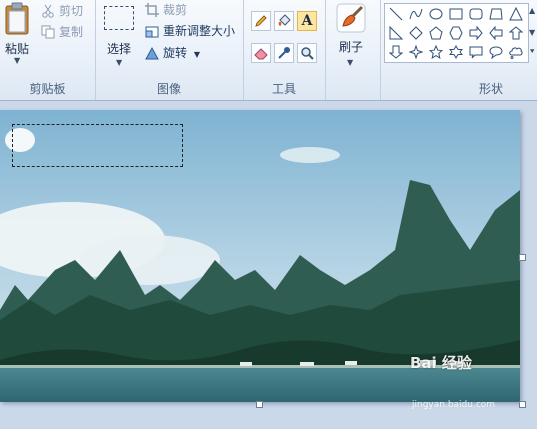 The height and width of the screenshot is (429, 537). I want to click on copy-button: 复制, so click(62, 32).